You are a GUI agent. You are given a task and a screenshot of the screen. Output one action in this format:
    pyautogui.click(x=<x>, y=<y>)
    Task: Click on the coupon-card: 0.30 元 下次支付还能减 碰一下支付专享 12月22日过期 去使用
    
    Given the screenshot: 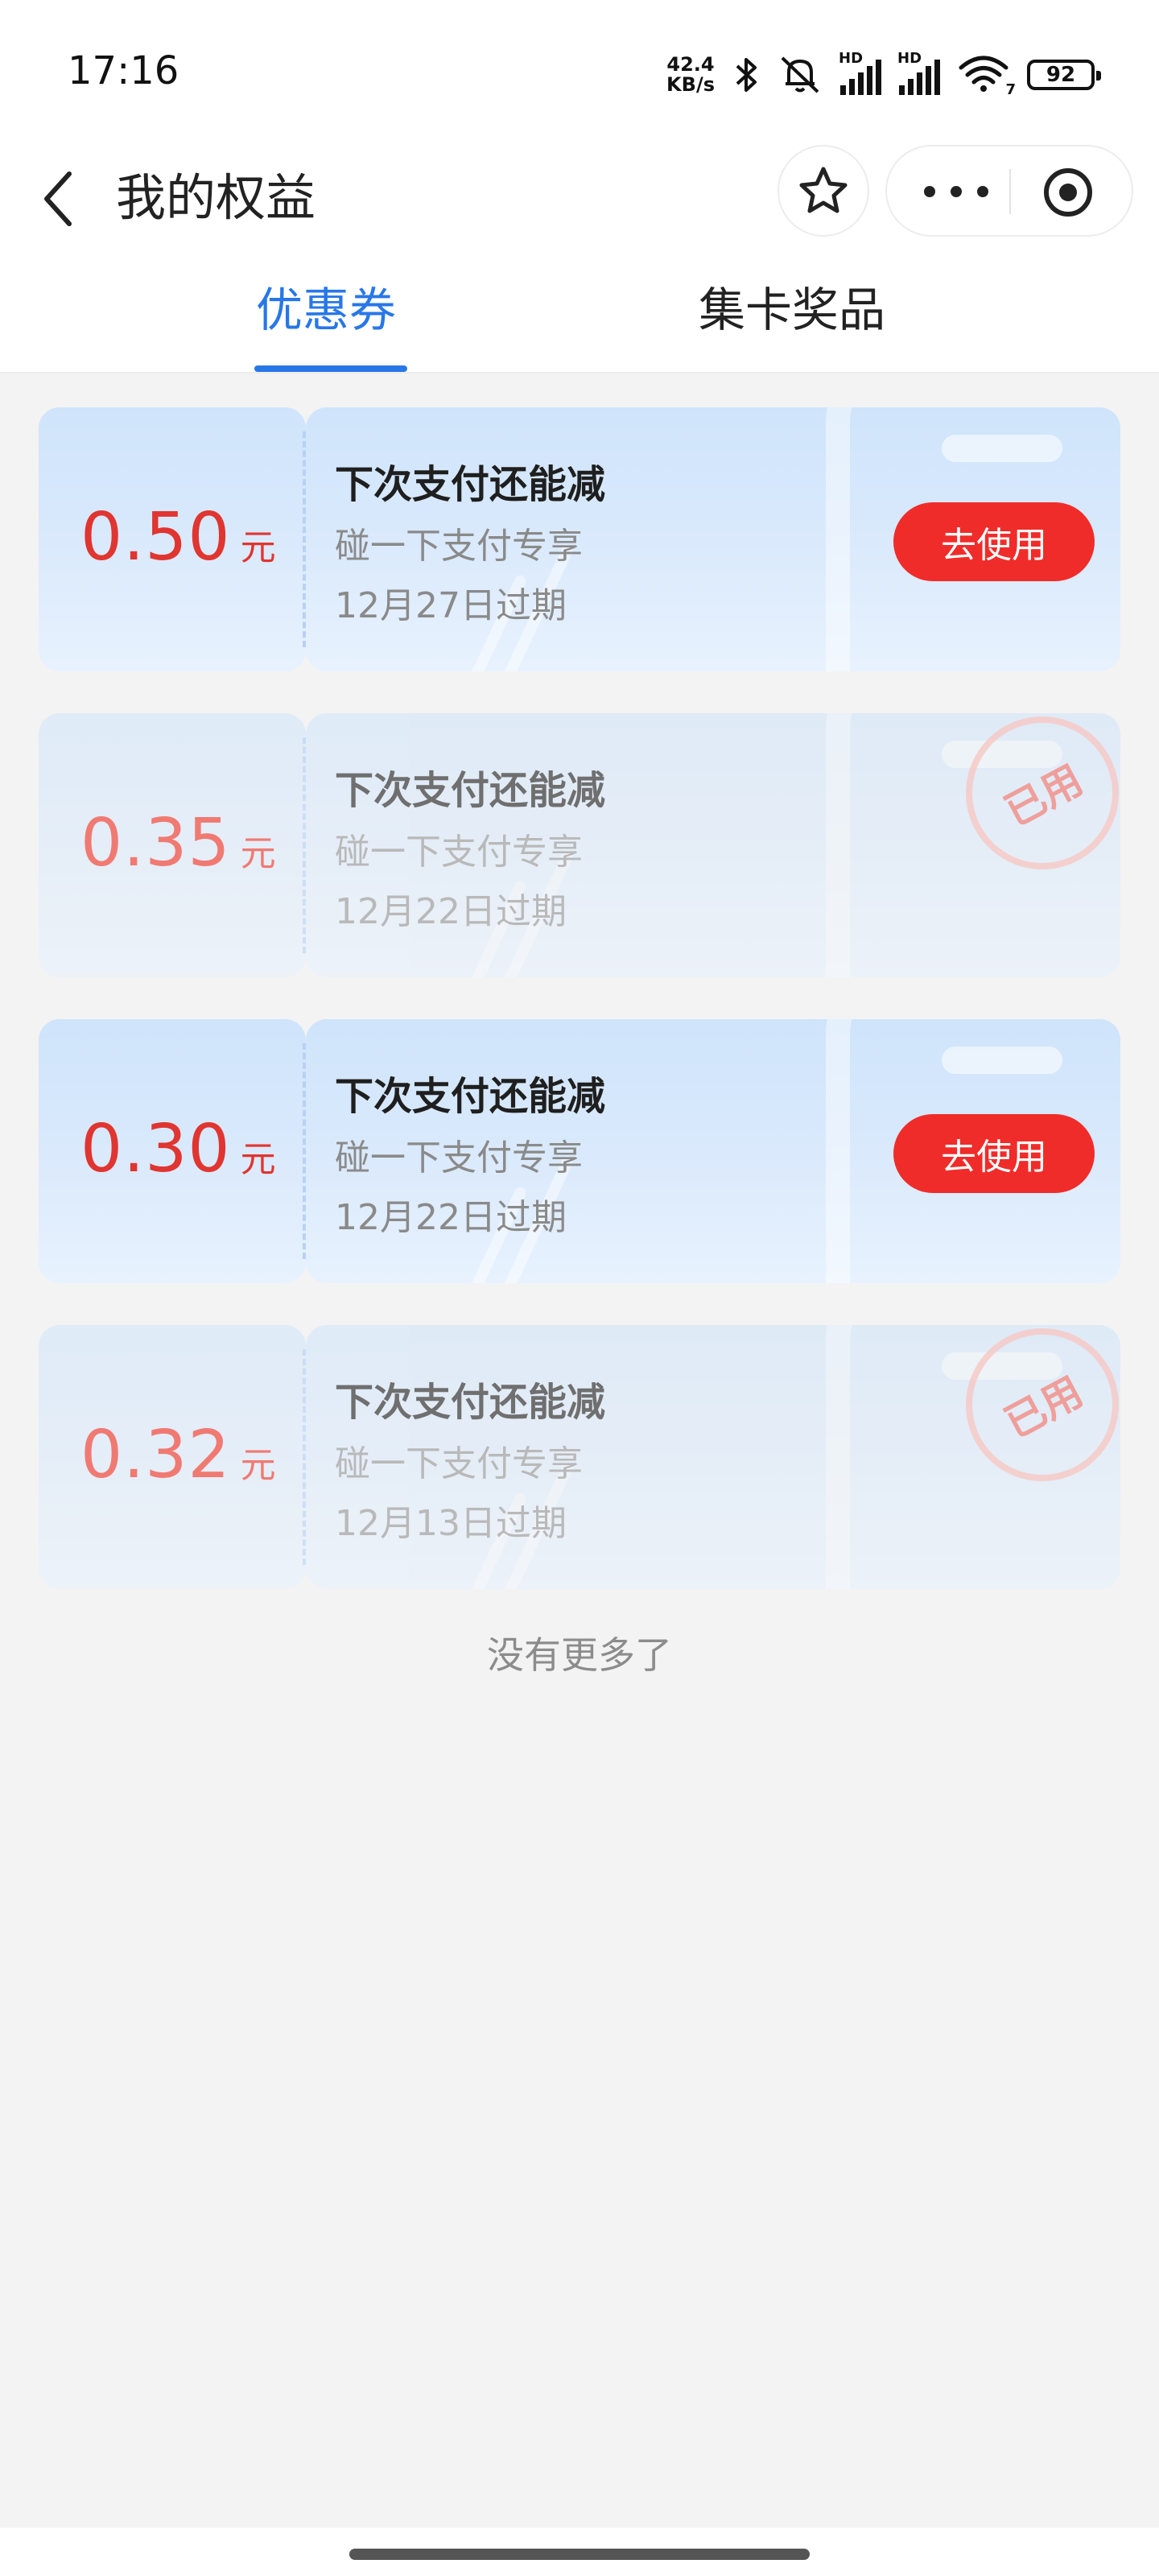 What is the action you would take?
    pyautogui.click(x=579, y=1151)
    